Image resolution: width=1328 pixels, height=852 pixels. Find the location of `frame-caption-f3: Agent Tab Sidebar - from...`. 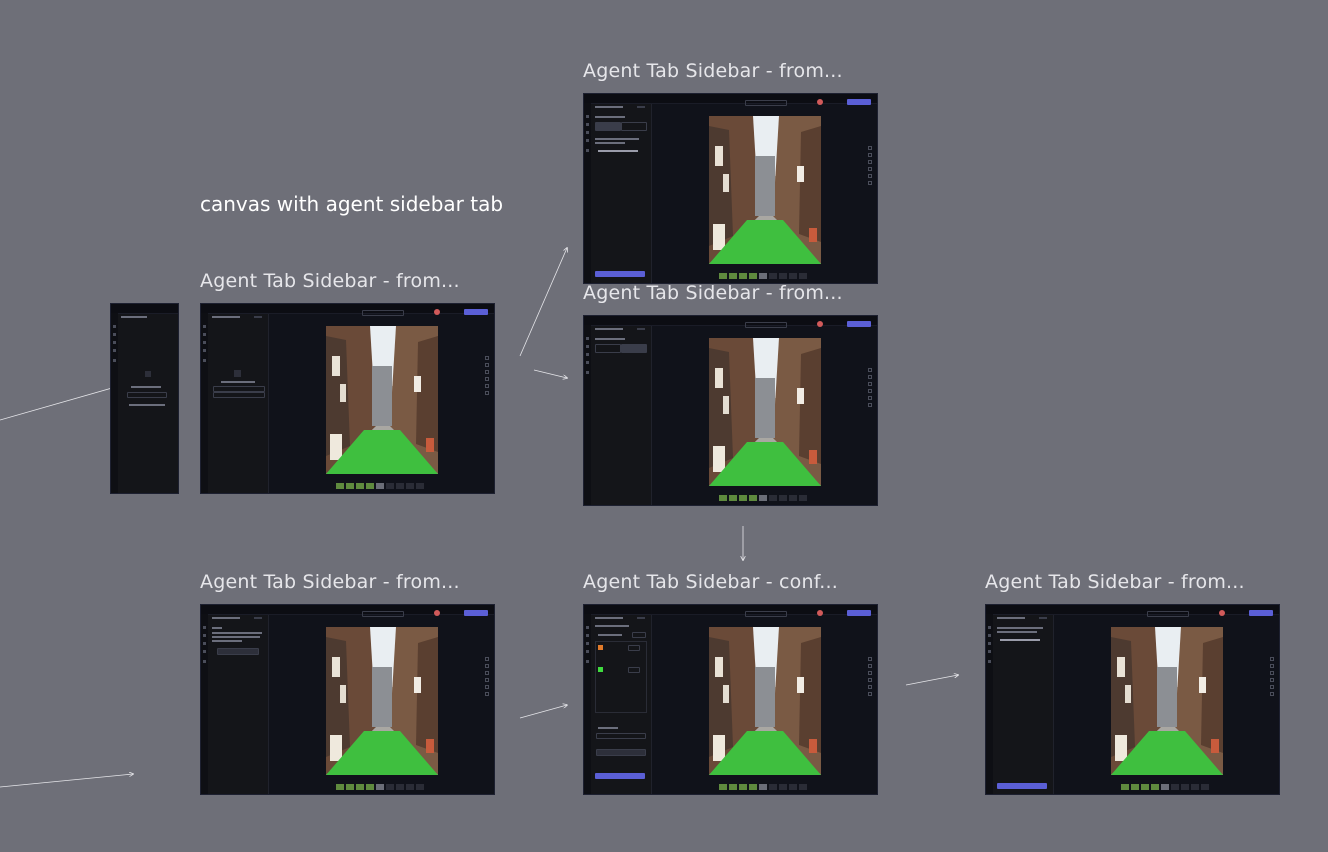

frame-caption-f3: Agent Tab Sidebar - from... is located at coordinates (713, 293).